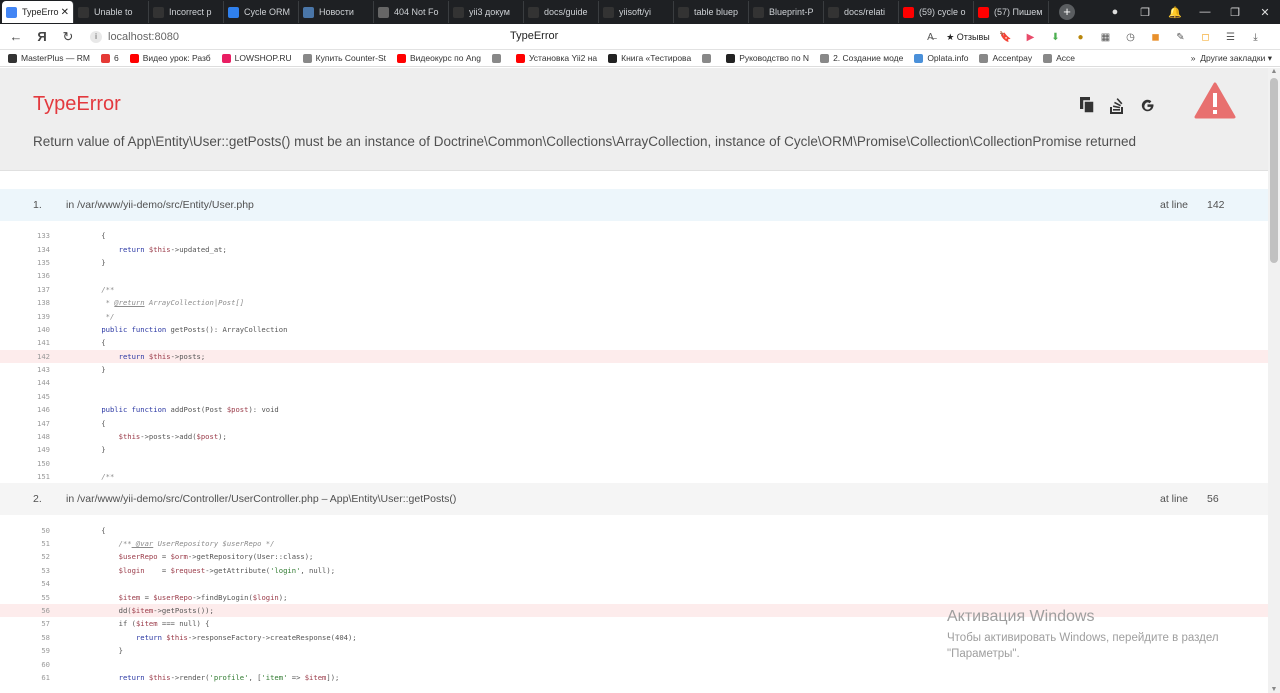 This screenshot has height=693, width=1280. What do you see at coordinates (1117, 105) in the screenshot?
I see `stackoverflow-icon` at bounding box center [1117, 105].